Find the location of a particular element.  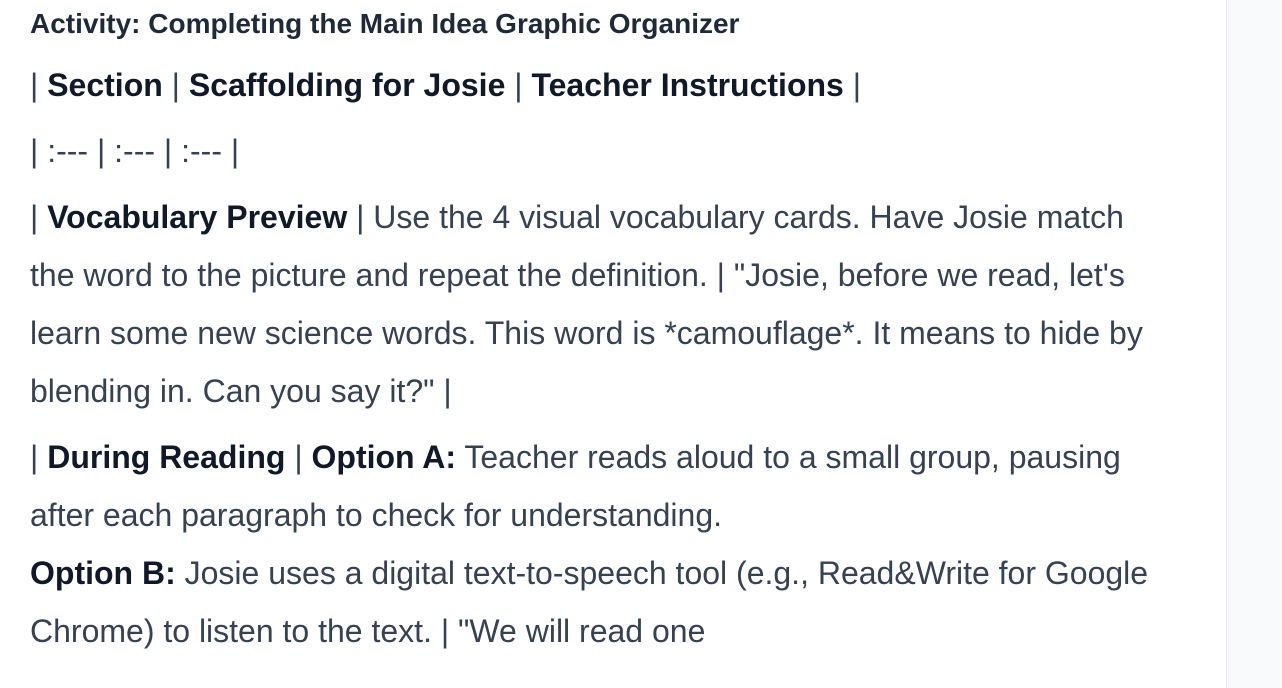

header-section: Section is located at coordinates (105, 85).